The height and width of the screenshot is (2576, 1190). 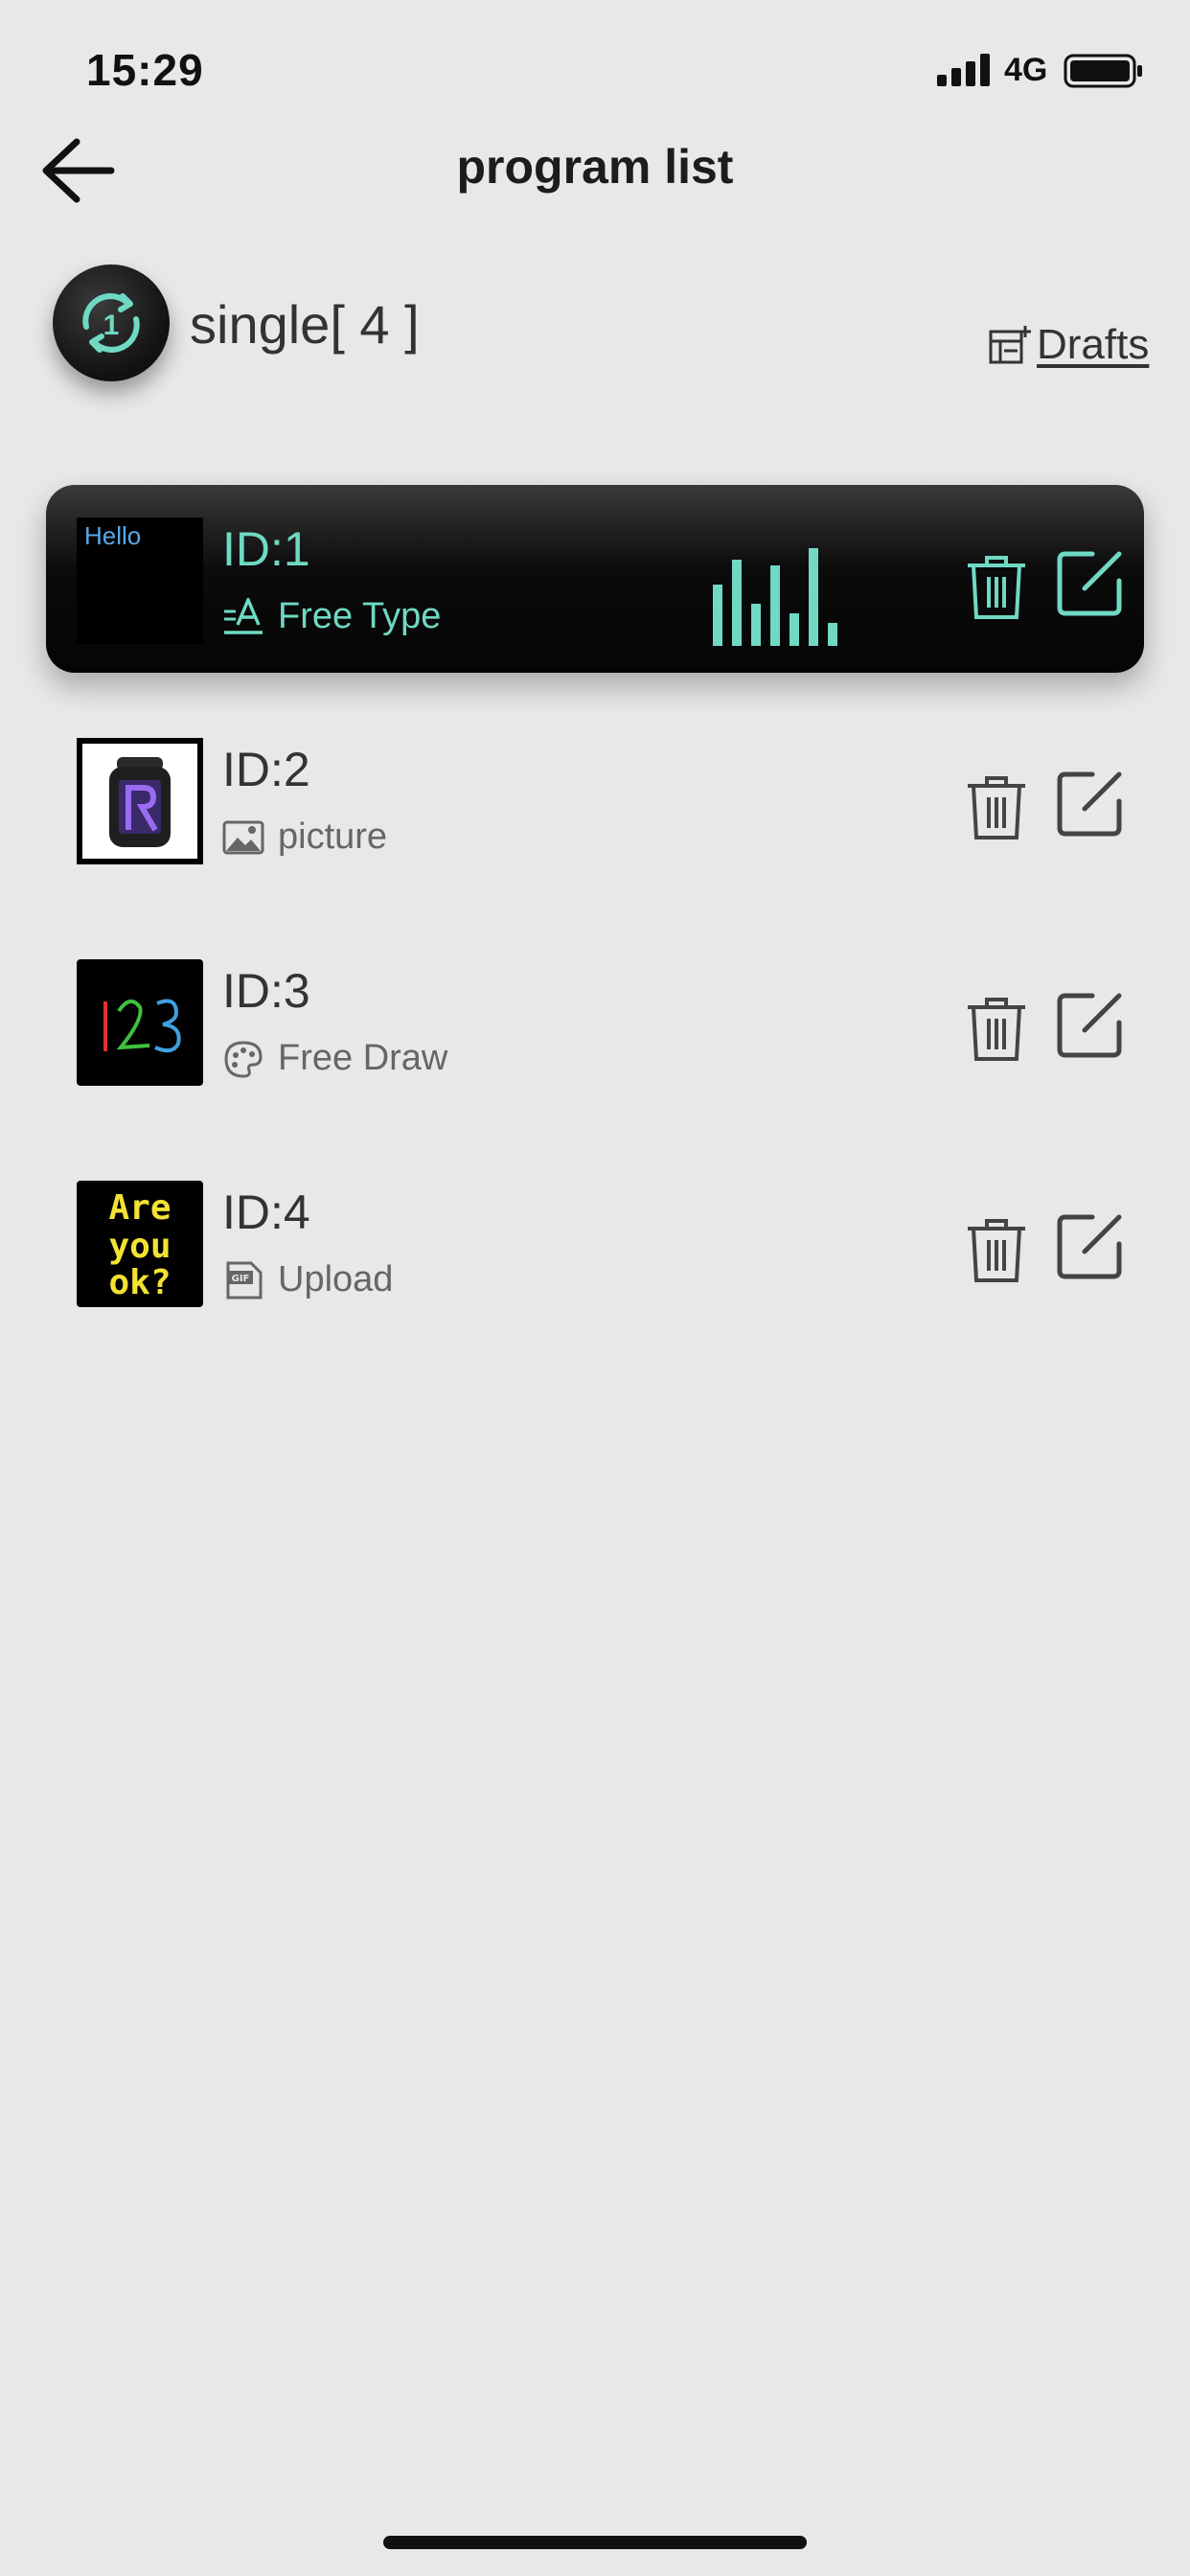 What do you see at coordinates (333, 836) in the screenshot?
I see `program-type-label: picture` at bounding box center [333, 836].